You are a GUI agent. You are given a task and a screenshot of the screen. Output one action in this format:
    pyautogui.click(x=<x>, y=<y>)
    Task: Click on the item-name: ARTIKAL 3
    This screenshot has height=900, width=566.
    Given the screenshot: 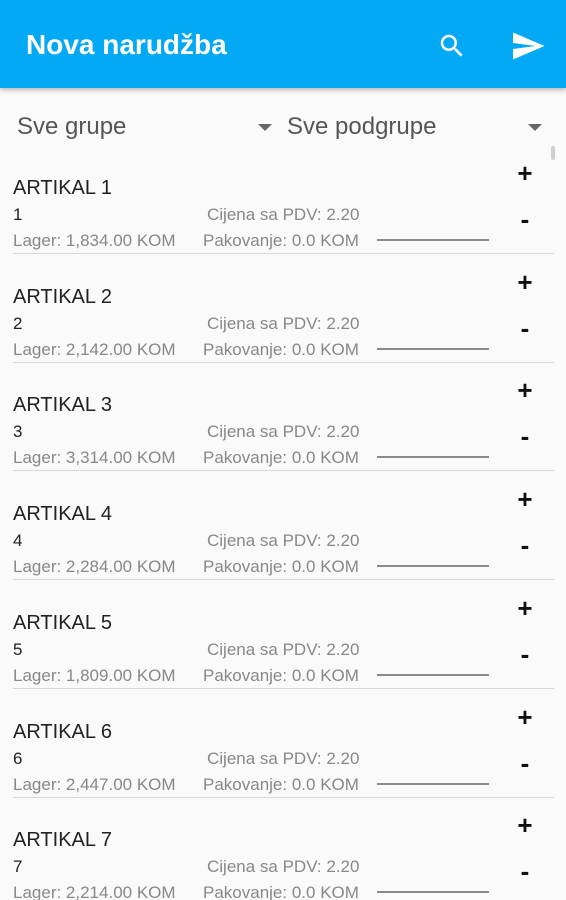 What is the action you would take?
    pyautogui.click(x=62, y=405)
    